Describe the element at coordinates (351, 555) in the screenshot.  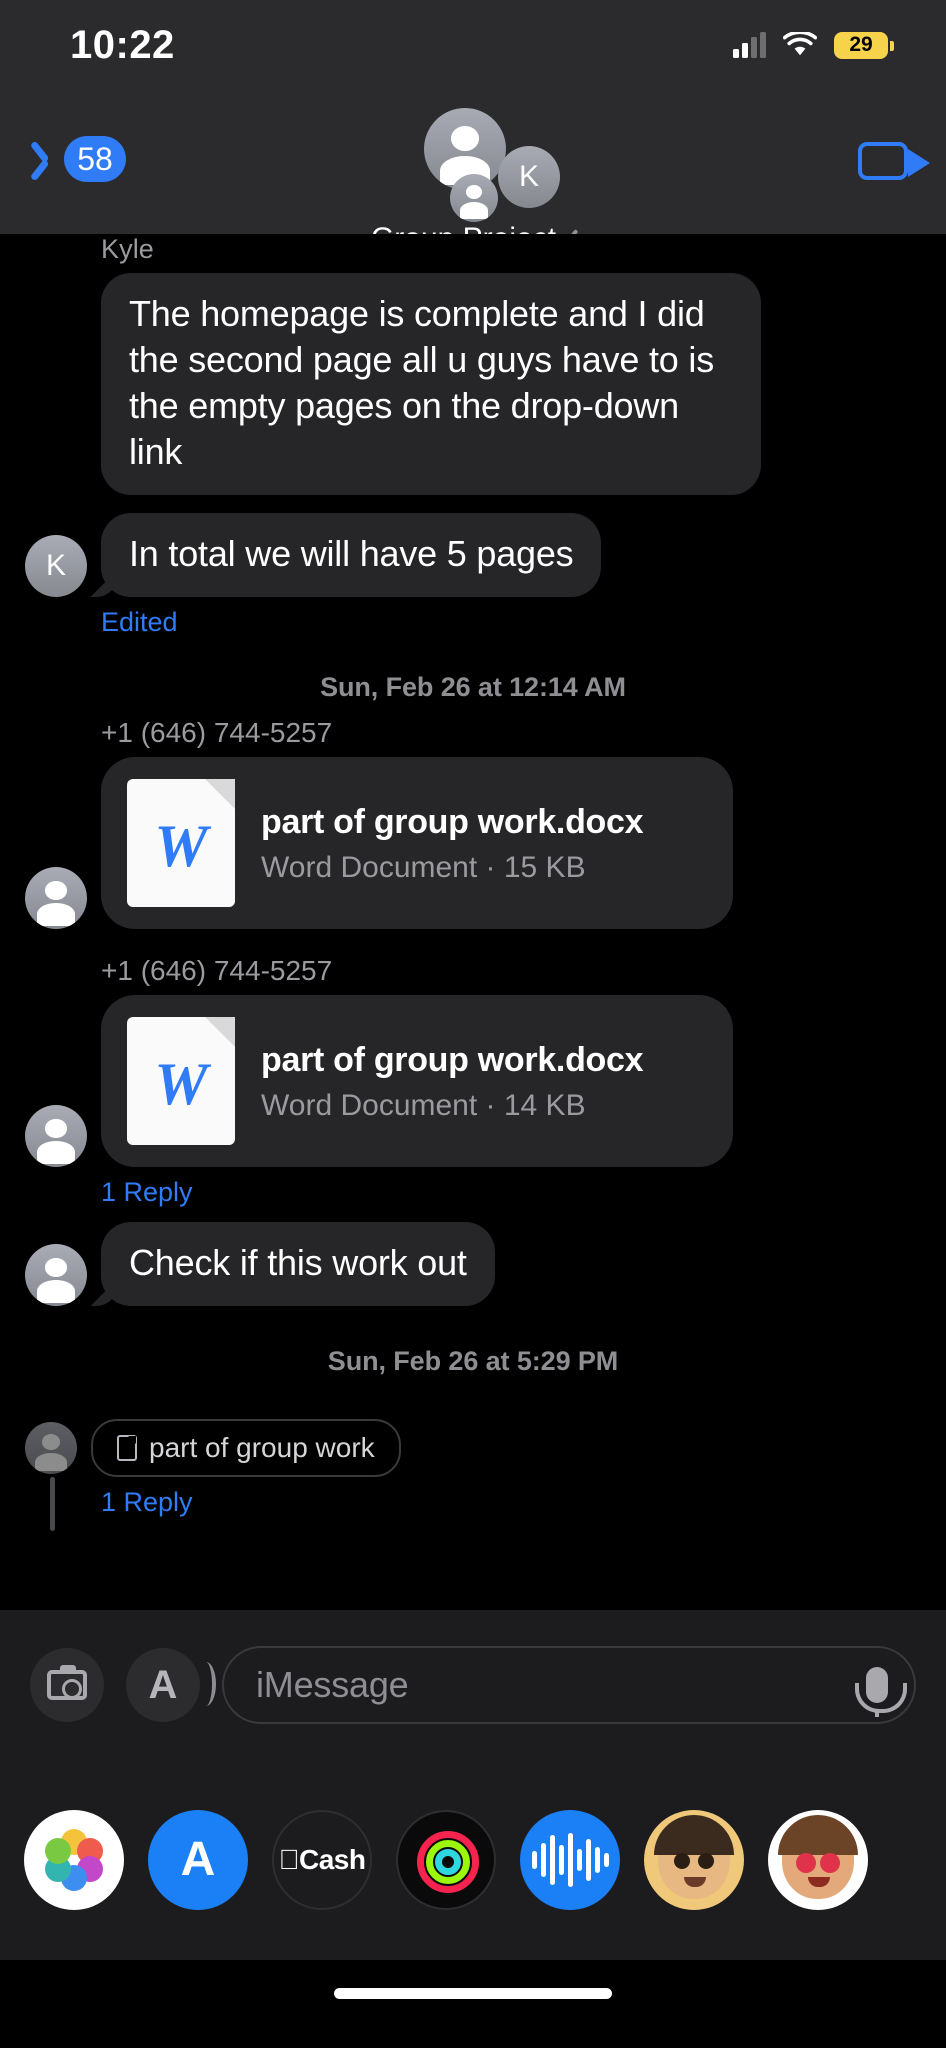
I see `message-bubble: In total we will have 5 pages` at that location.